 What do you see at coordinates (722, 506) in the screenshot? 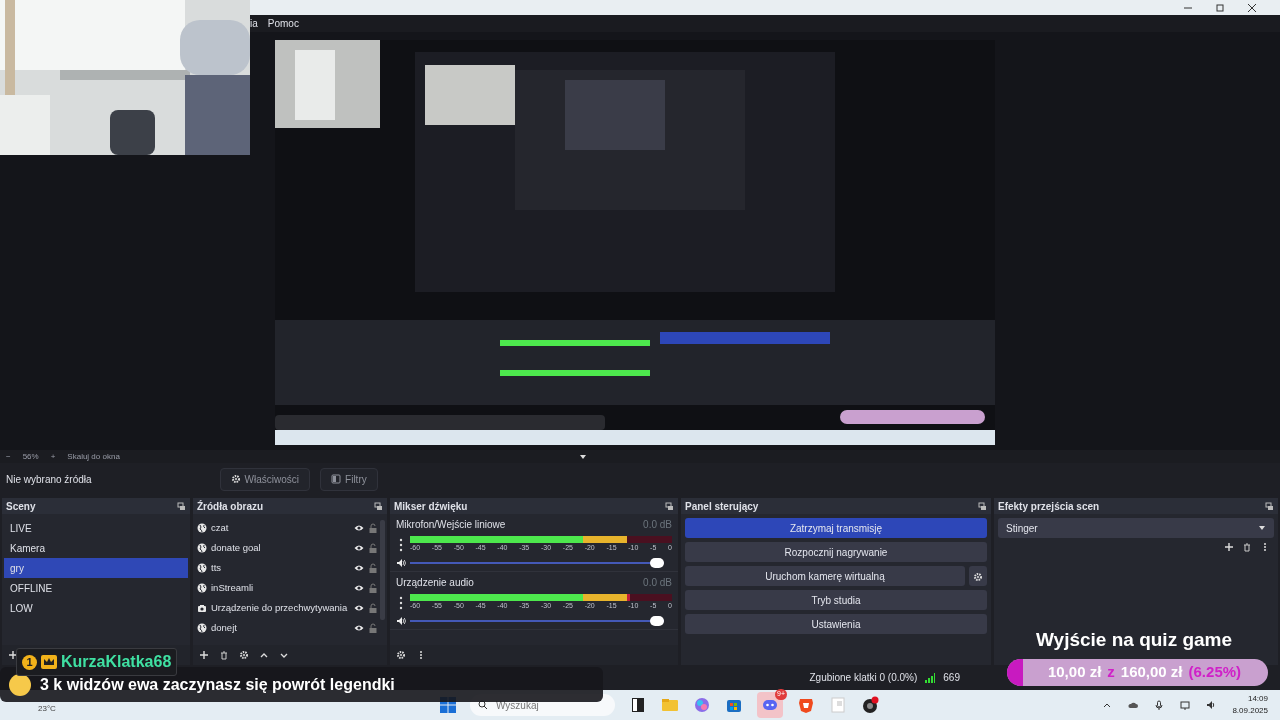
I see `dock-title: Panel sterujący` at bounding box center [722, 506].